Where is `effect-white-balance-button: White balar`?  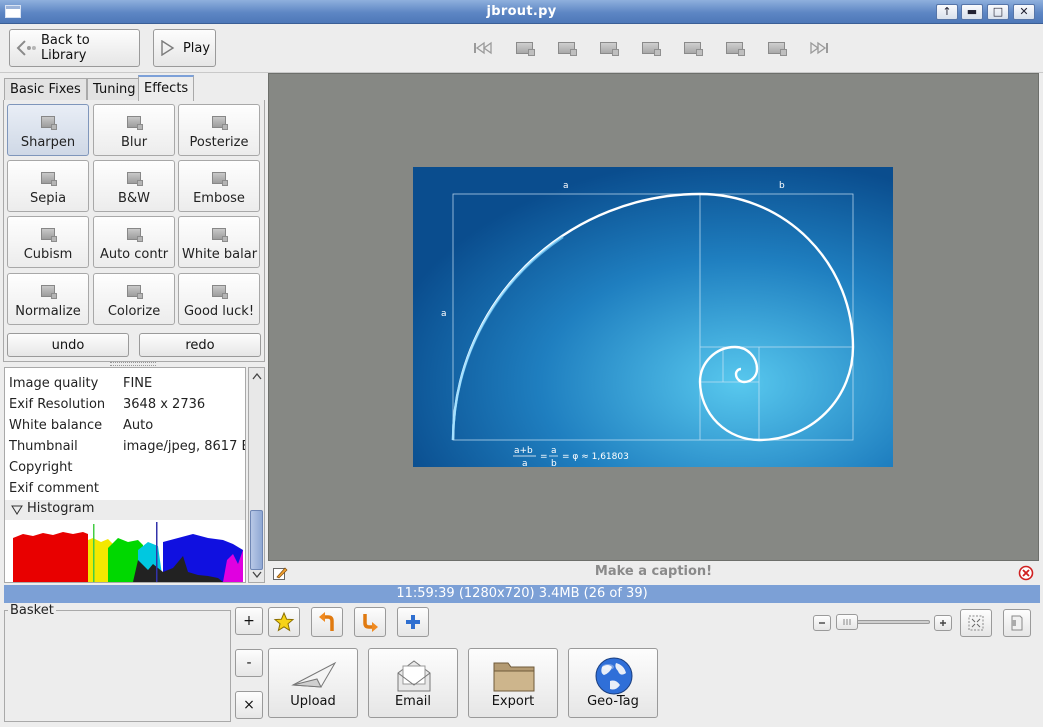 effect-white-balance-button: White balar is located at coordinates (219, 242).